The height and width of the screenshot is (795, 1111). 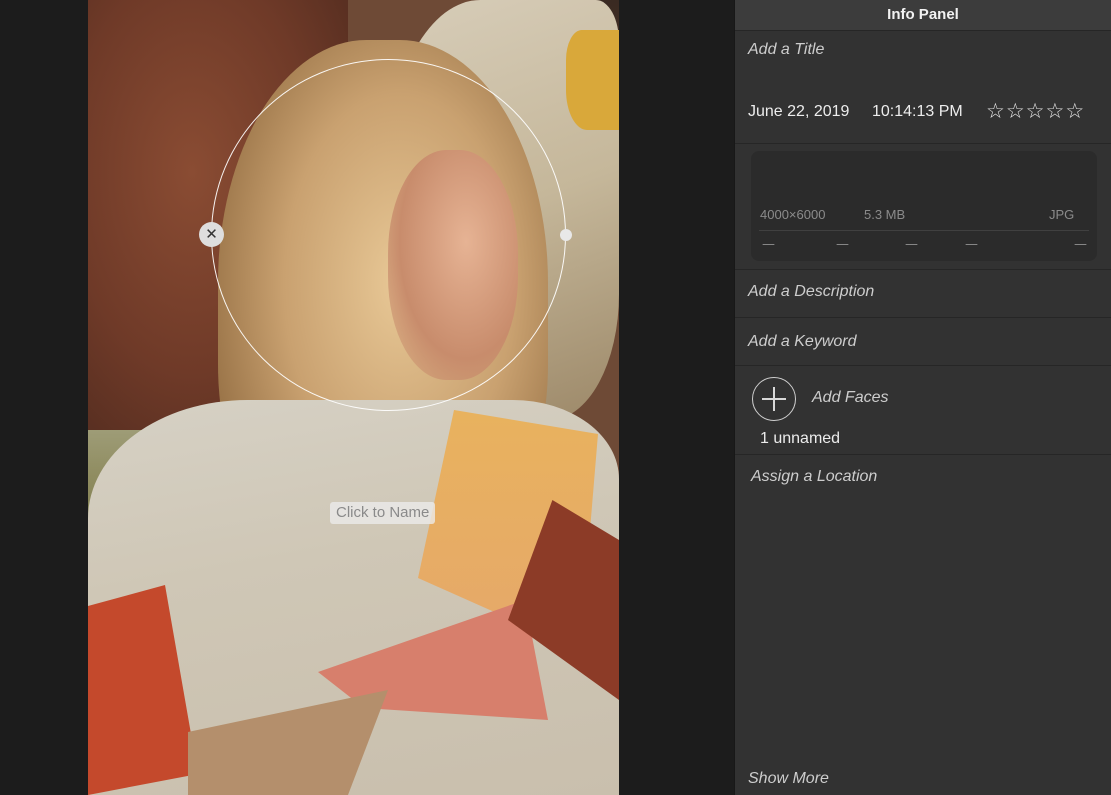 What do you see at coordinates (793, 214) in the screenshot?
I see `image-dimensions: 4000×6000` at bounding box center [793, 214].